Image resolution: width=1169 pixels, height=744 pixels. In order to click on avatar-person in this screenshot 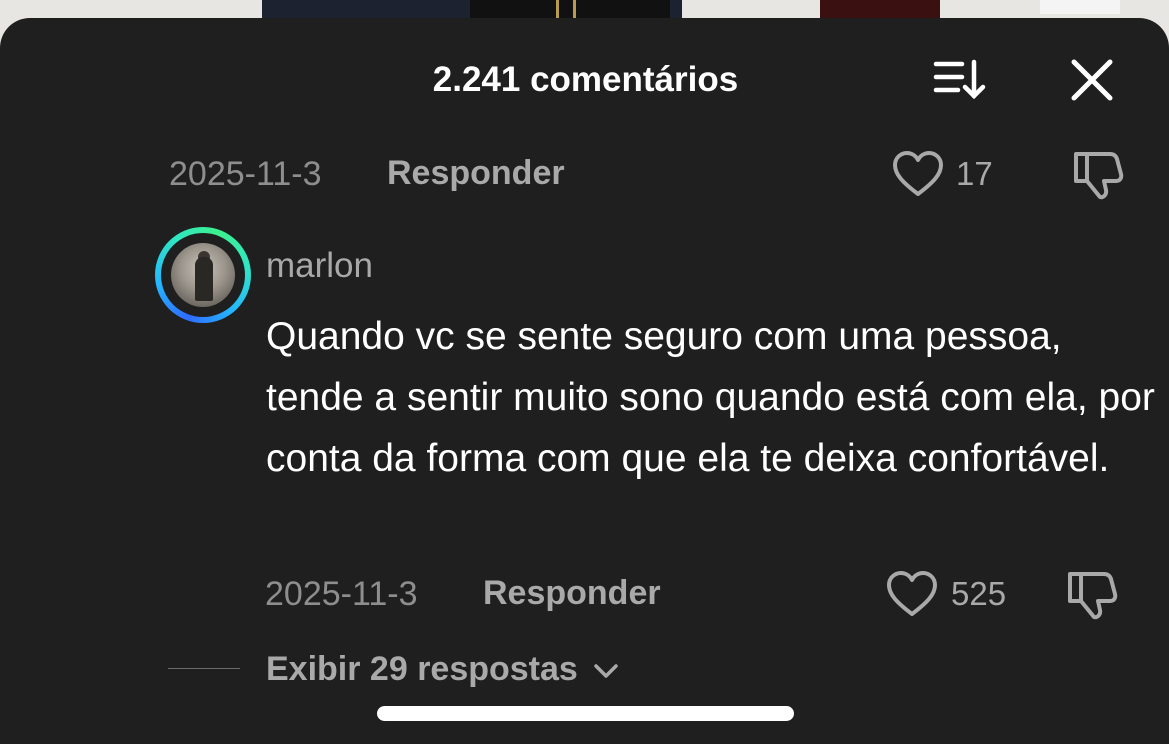, I will do `click(204, 279)`.